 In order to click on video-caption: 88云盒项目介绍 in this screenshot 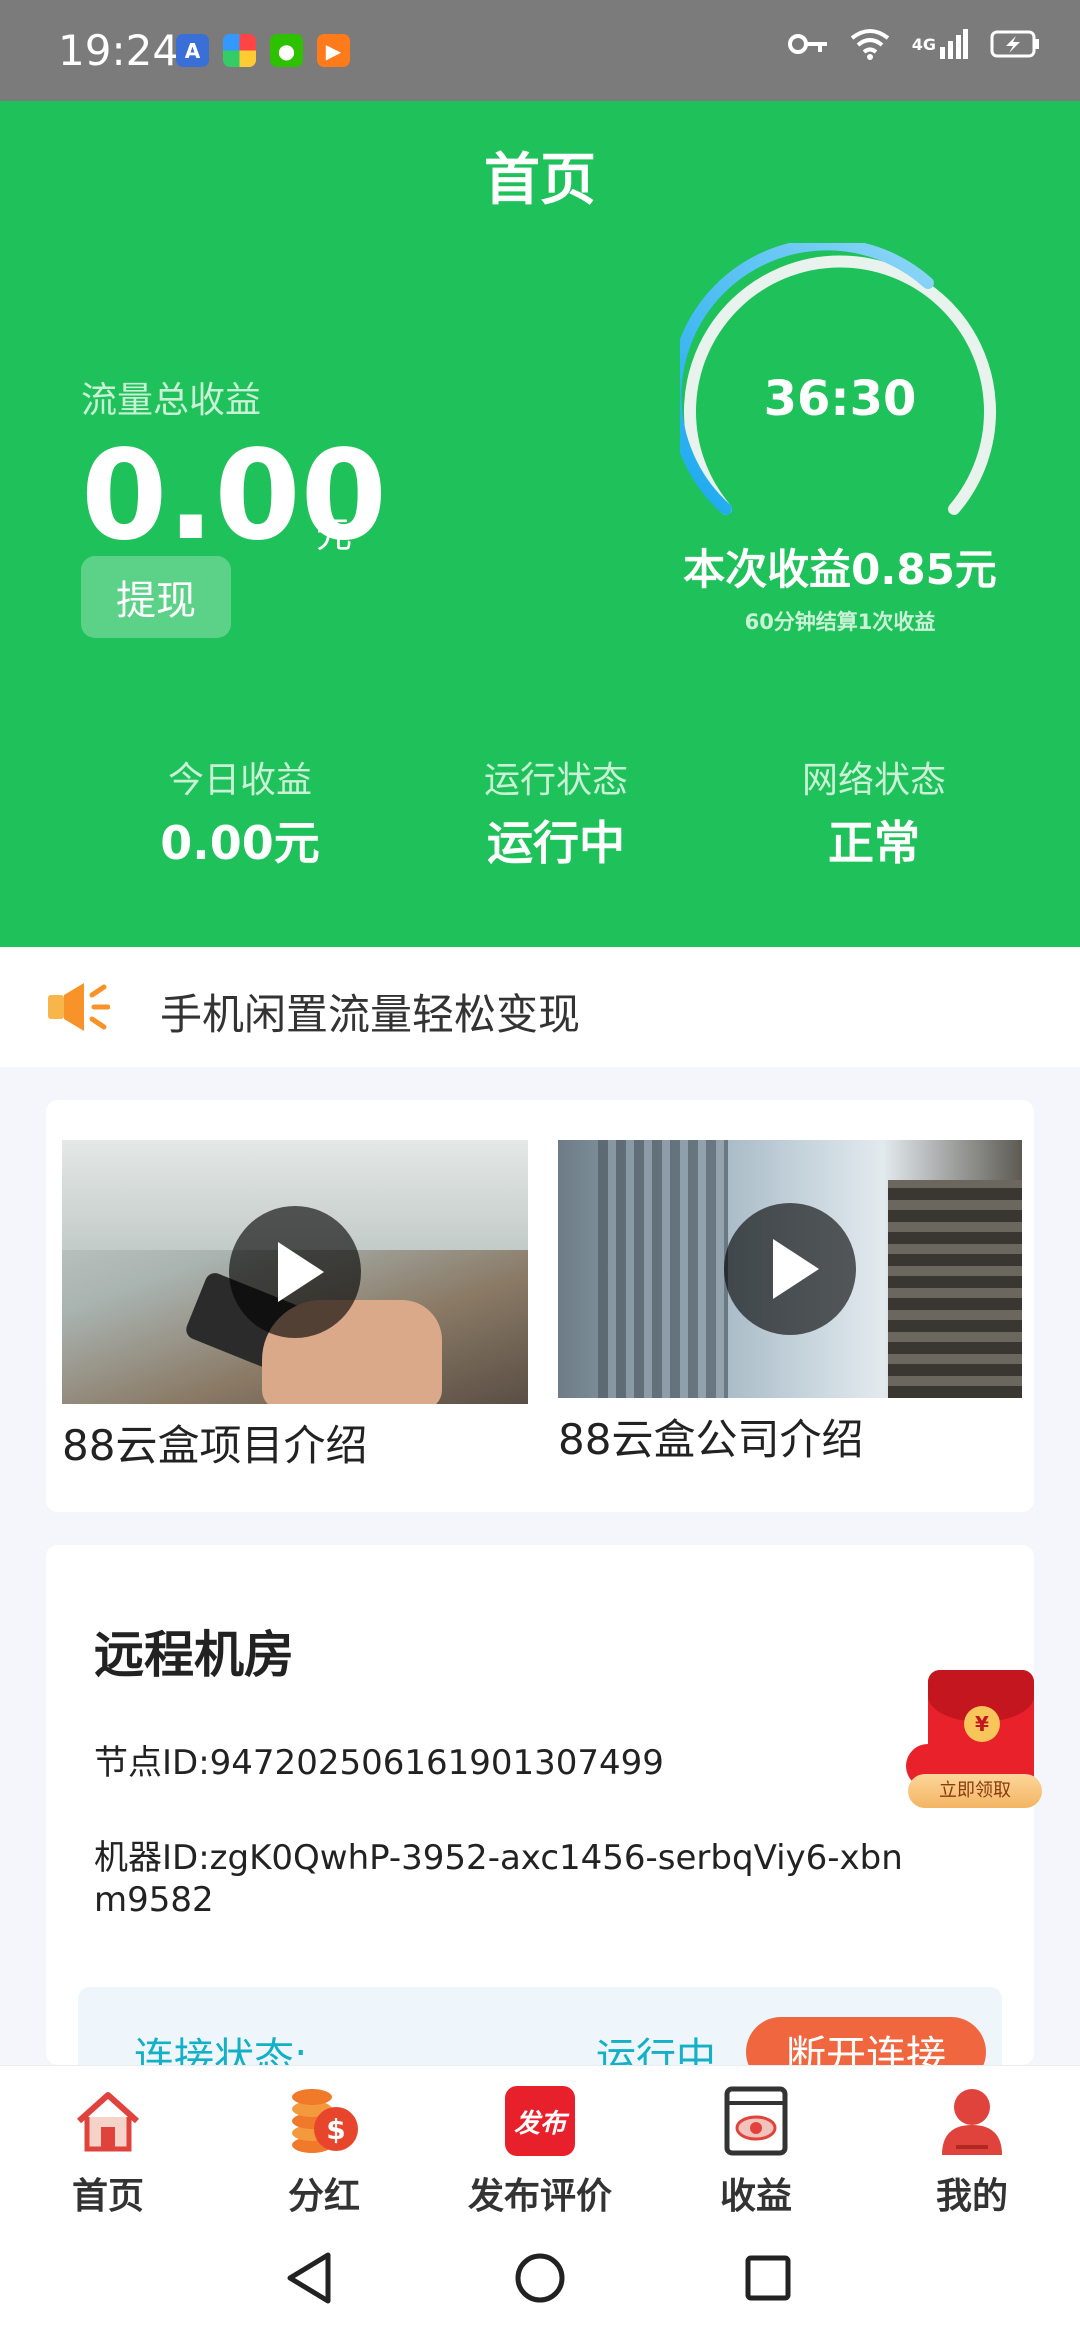, I will do `click(215, 1445)`.